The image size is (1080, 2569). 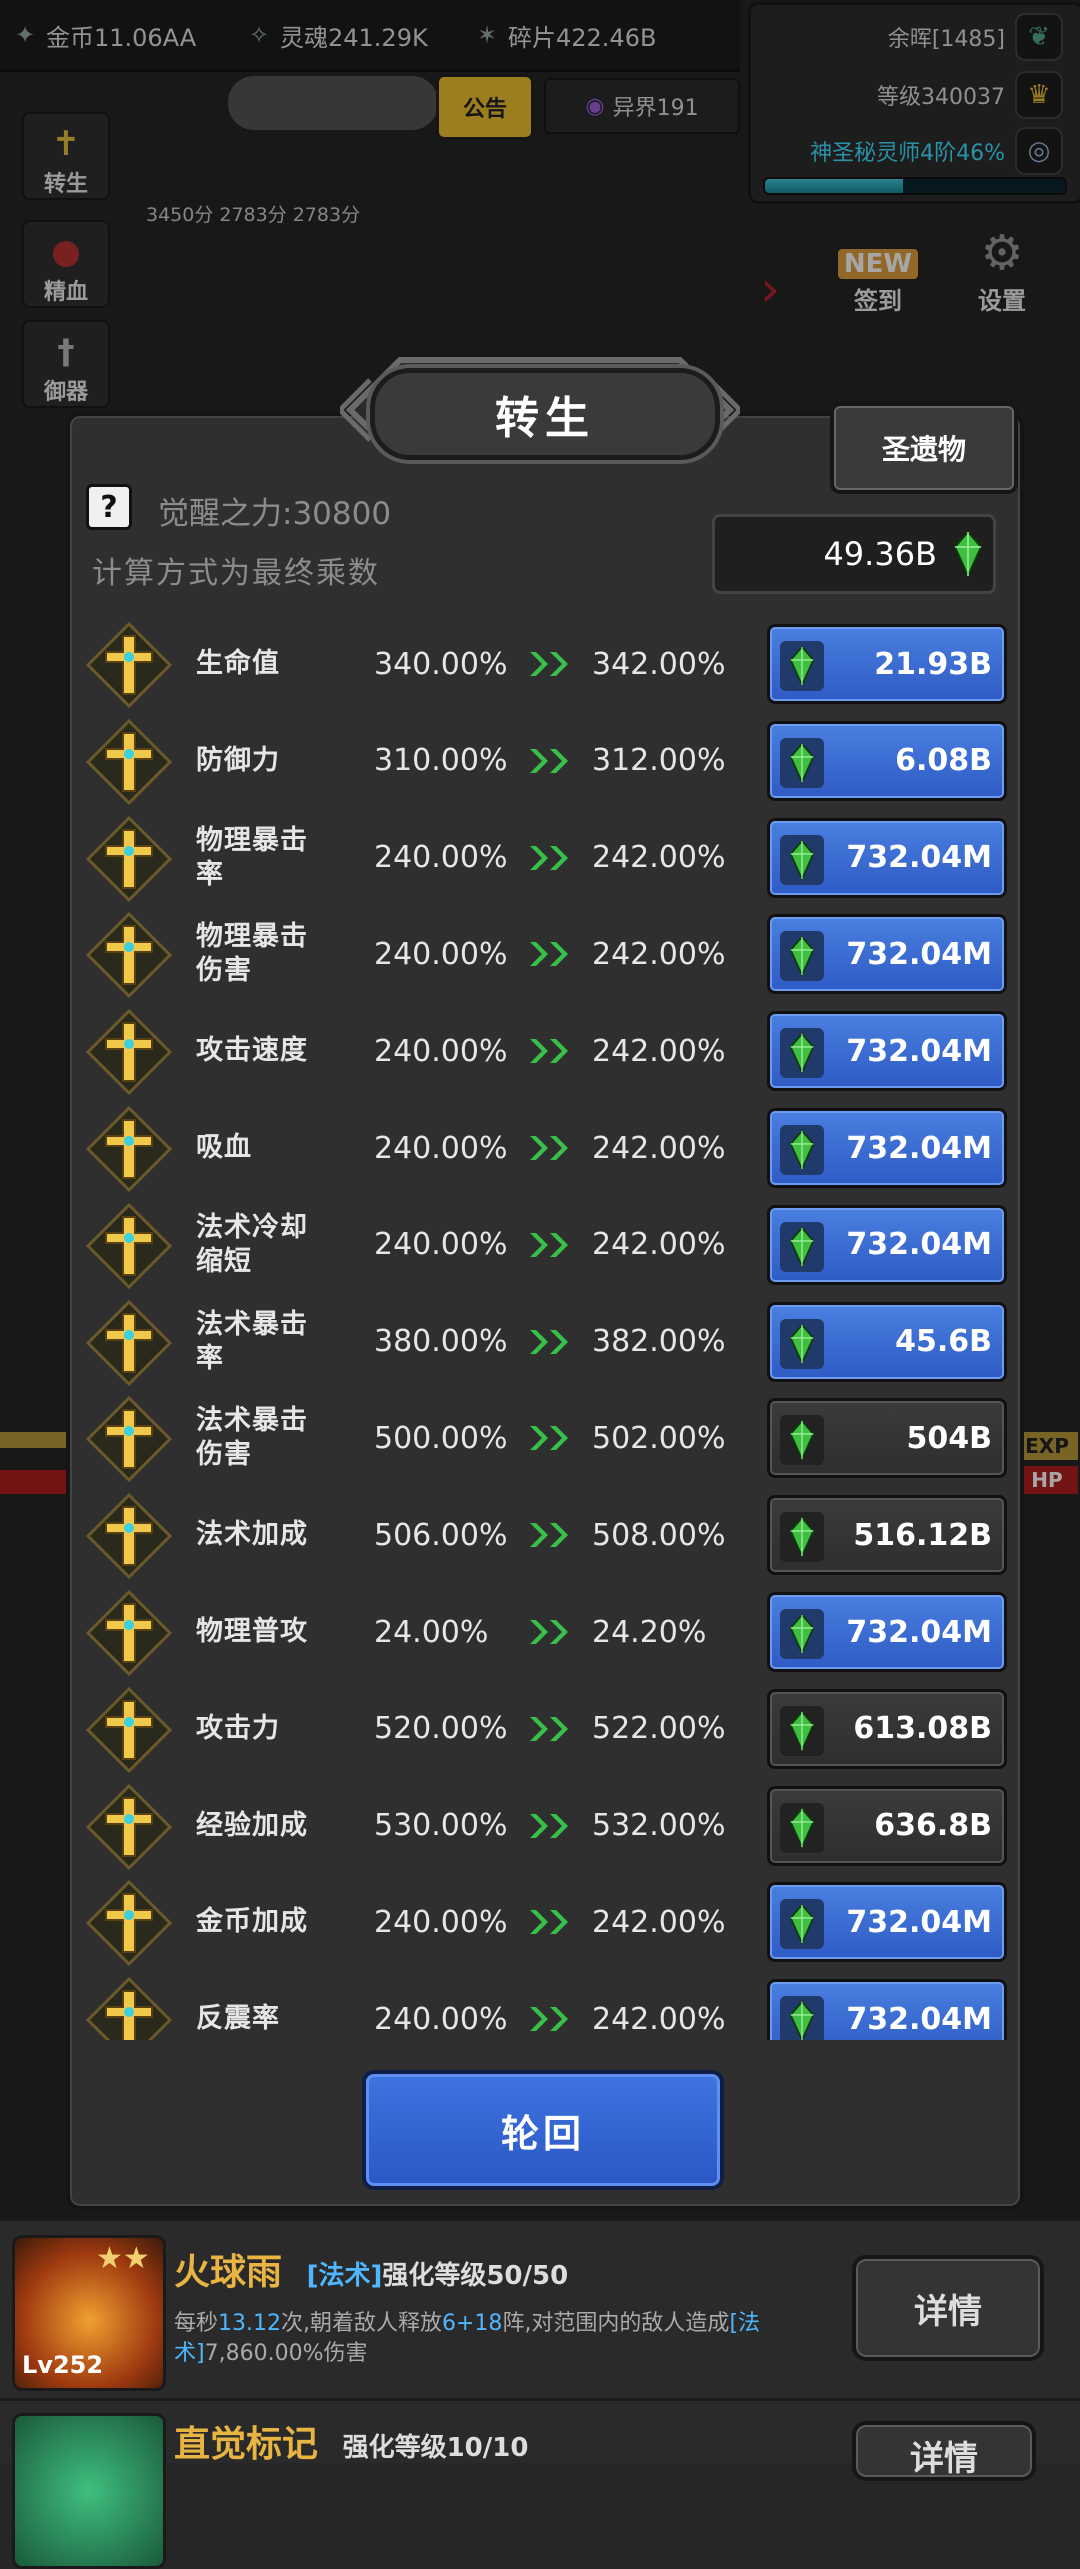 What do you see at coordinates (238, 760) in the screenshot?
I see `stat-name: 防御力` at bounding box center [238, 760].